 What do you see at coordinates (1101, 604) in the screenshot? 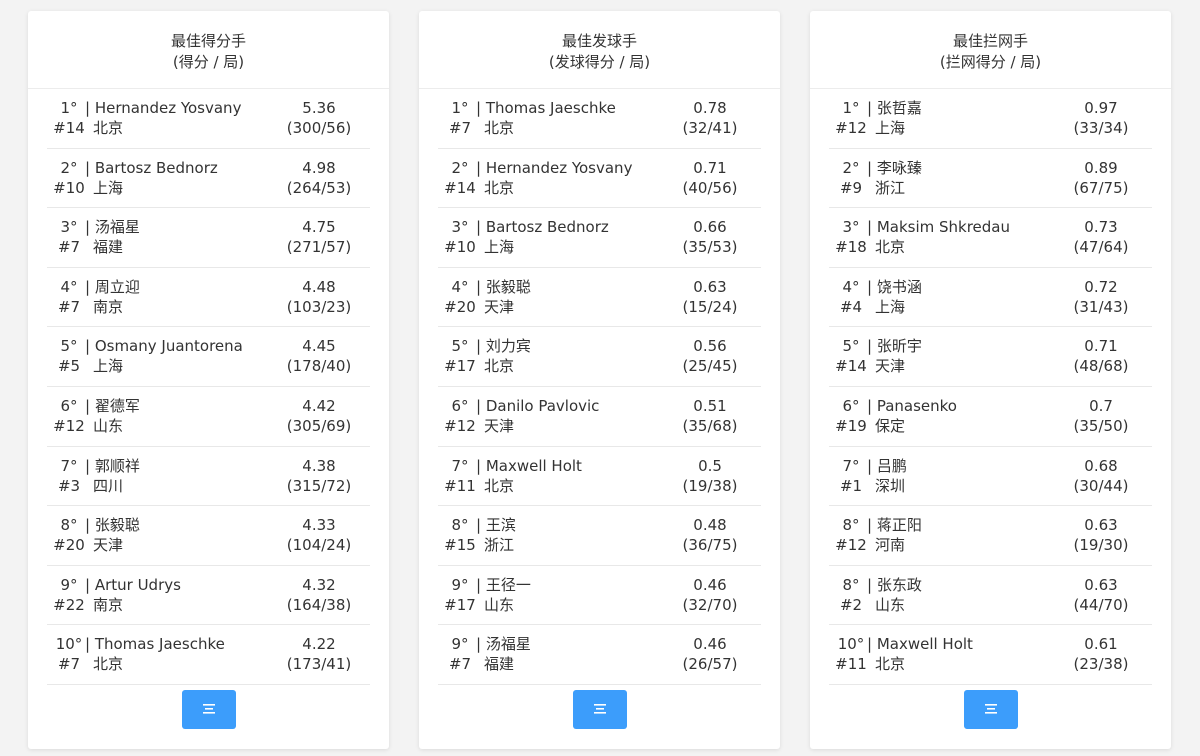
I see `stat-fraction: (44/70)` at bounding box center [1101, 604].